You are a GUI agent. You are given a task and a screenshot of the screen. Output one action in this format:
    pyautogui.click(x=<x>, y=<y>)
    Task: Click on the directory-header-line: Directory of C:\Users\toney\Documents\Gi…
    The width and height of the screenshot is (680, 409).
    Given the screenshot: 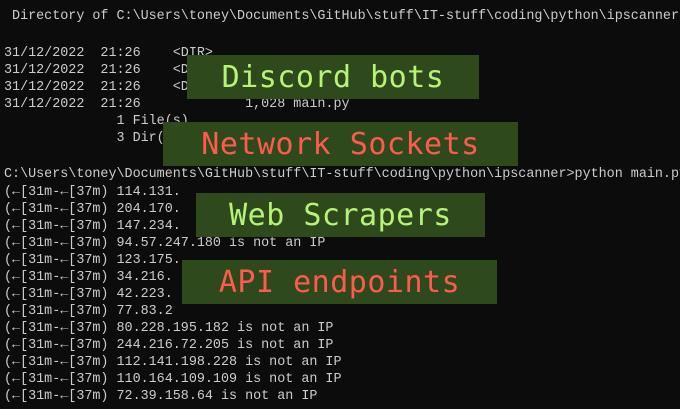 What is the action you would take?
    pyautogui.click(x=341, y=16)
    